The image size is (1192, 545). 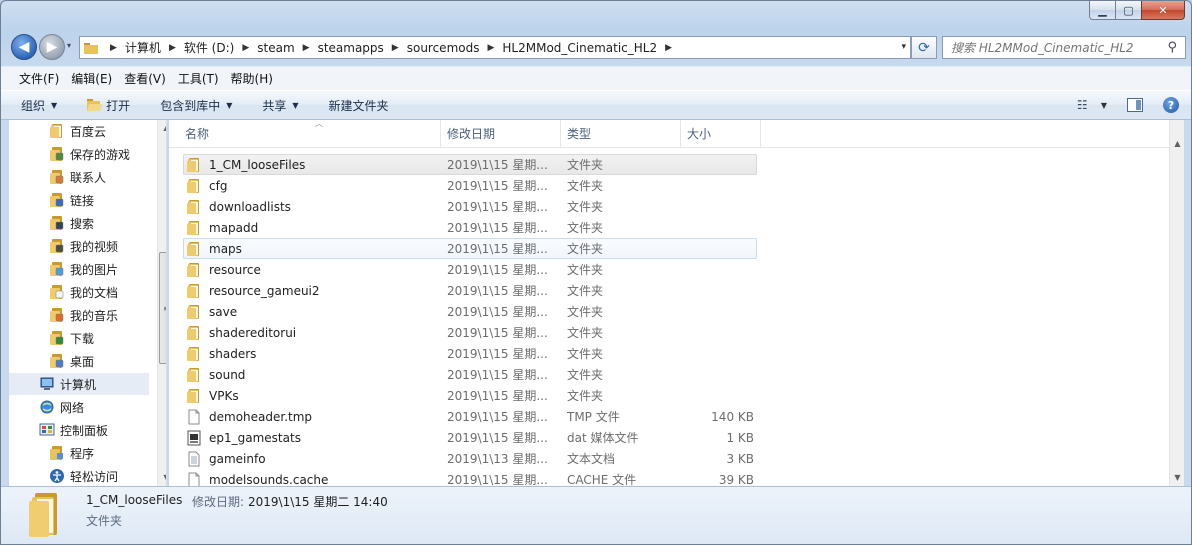 What do you see at coordinates (1163, 10) in the screenshot?
I see `close-button: ✕` at bounding box center [1163, 10].